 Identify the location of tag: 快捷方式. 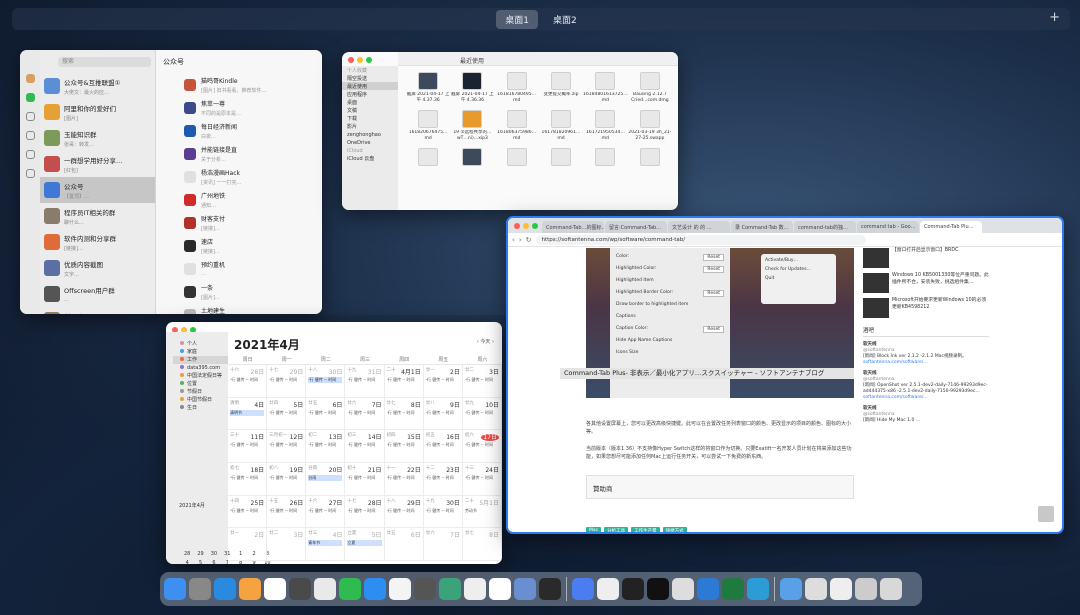
(674, 529).